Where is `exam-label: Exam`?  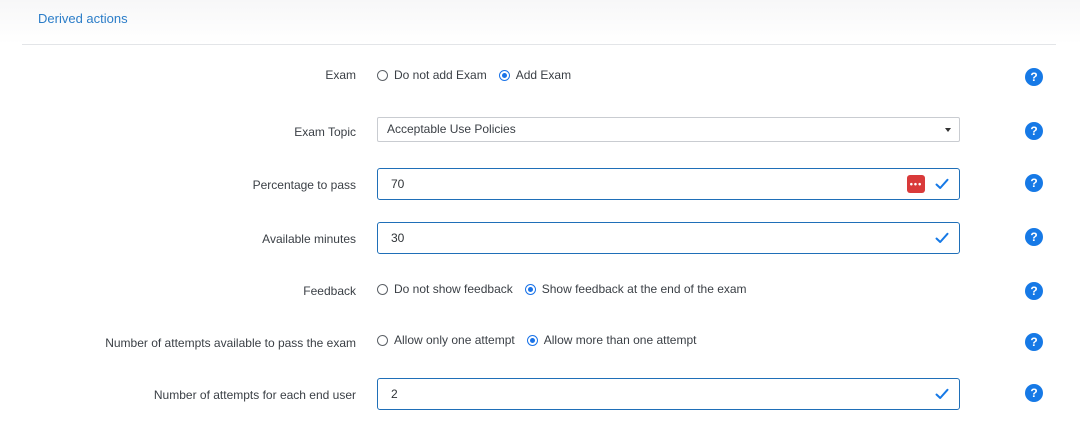 exam-label: Exam is located at coordinates (340, 75).